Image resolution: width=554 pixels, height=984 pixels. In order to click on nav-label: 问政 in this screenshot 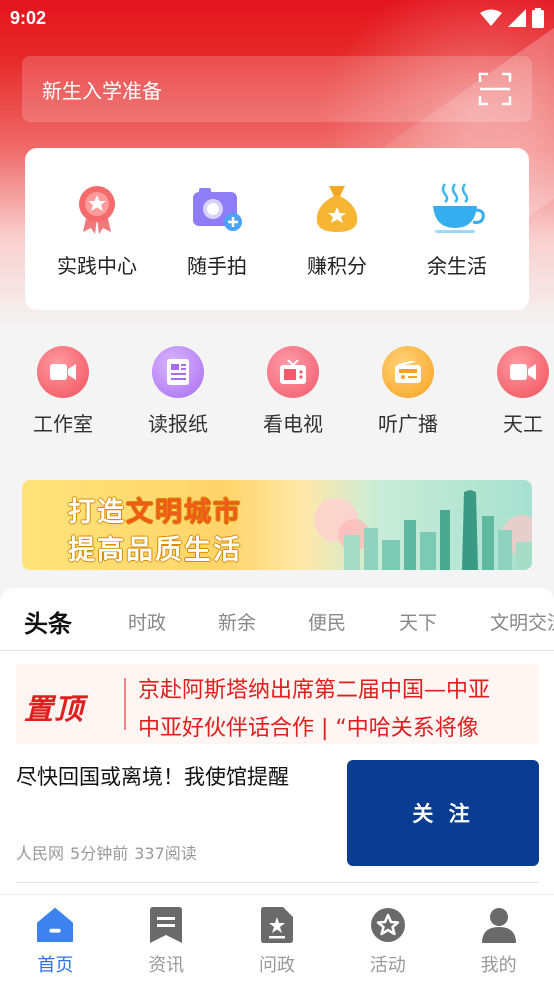, I will do `click(276, 965)`.